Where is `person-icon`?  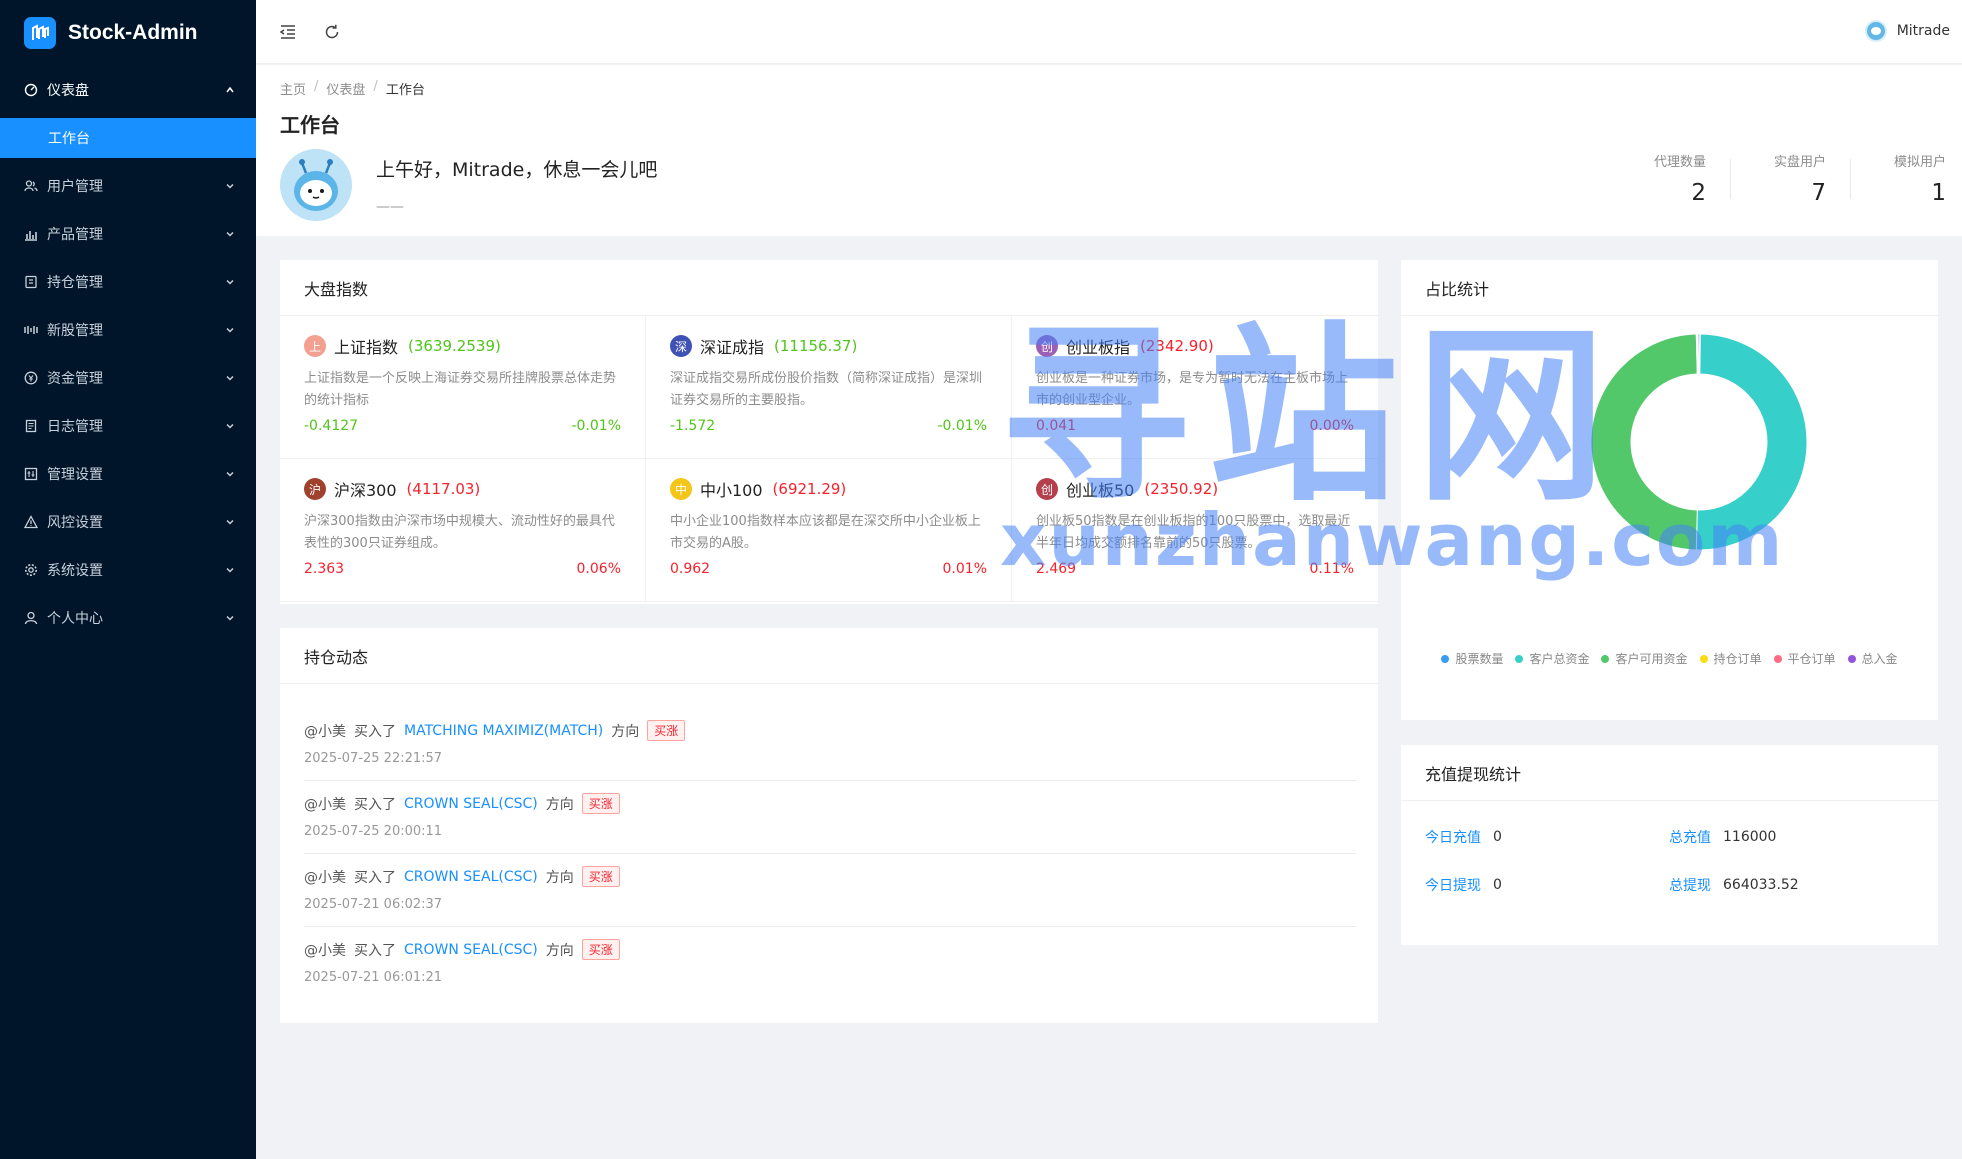
person-icon is located at coordinates (31, 618).